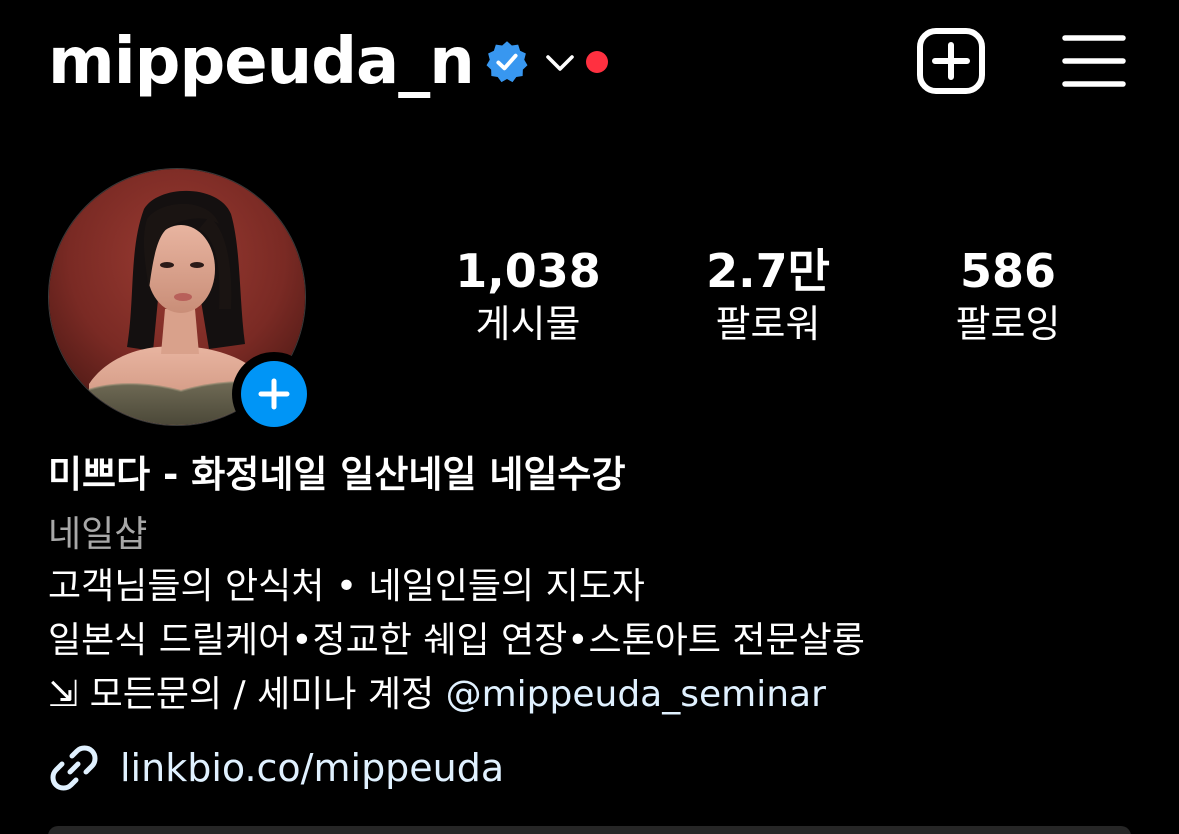 The height and width of the screenshot is (834, 1179). I want to click on bio-link-text: linkbio.co/mippeuda, so click(312, 768).